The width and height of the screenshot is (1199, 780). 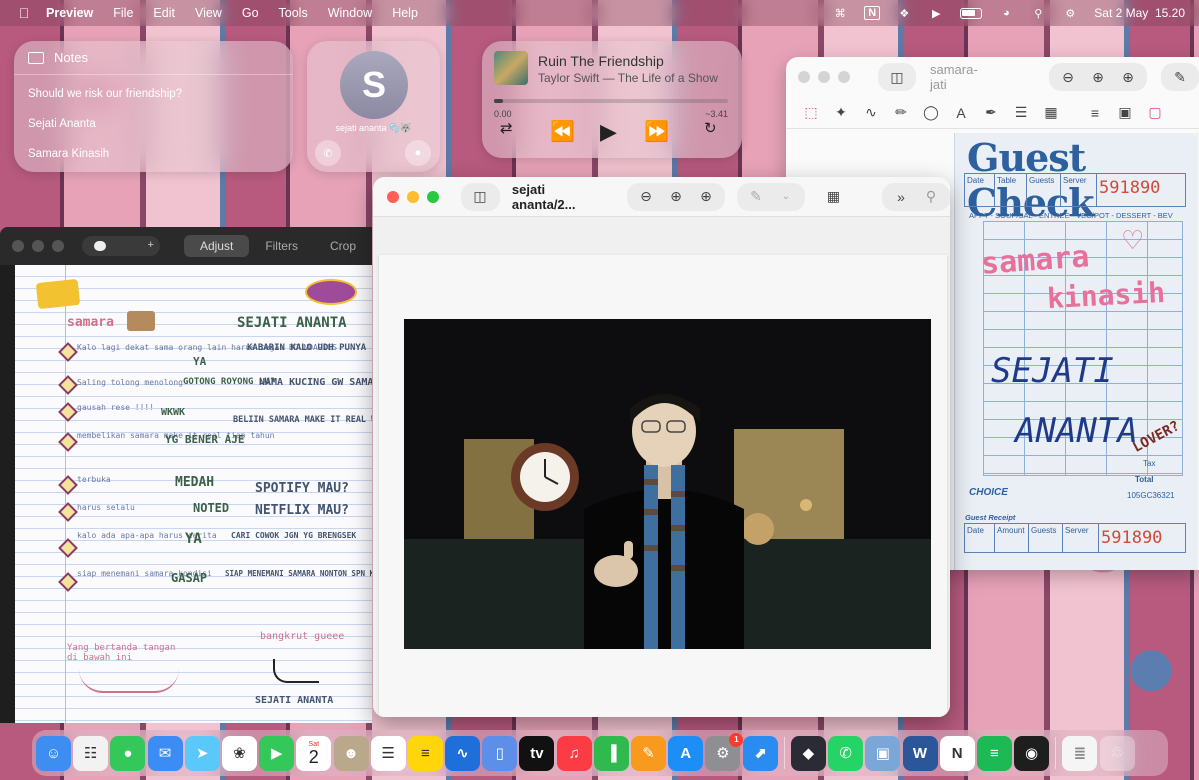 What do you see at coordinates (883, 753) in the screenshot?
I see `preview-icon: ▣` at bounding box center [883, 753].